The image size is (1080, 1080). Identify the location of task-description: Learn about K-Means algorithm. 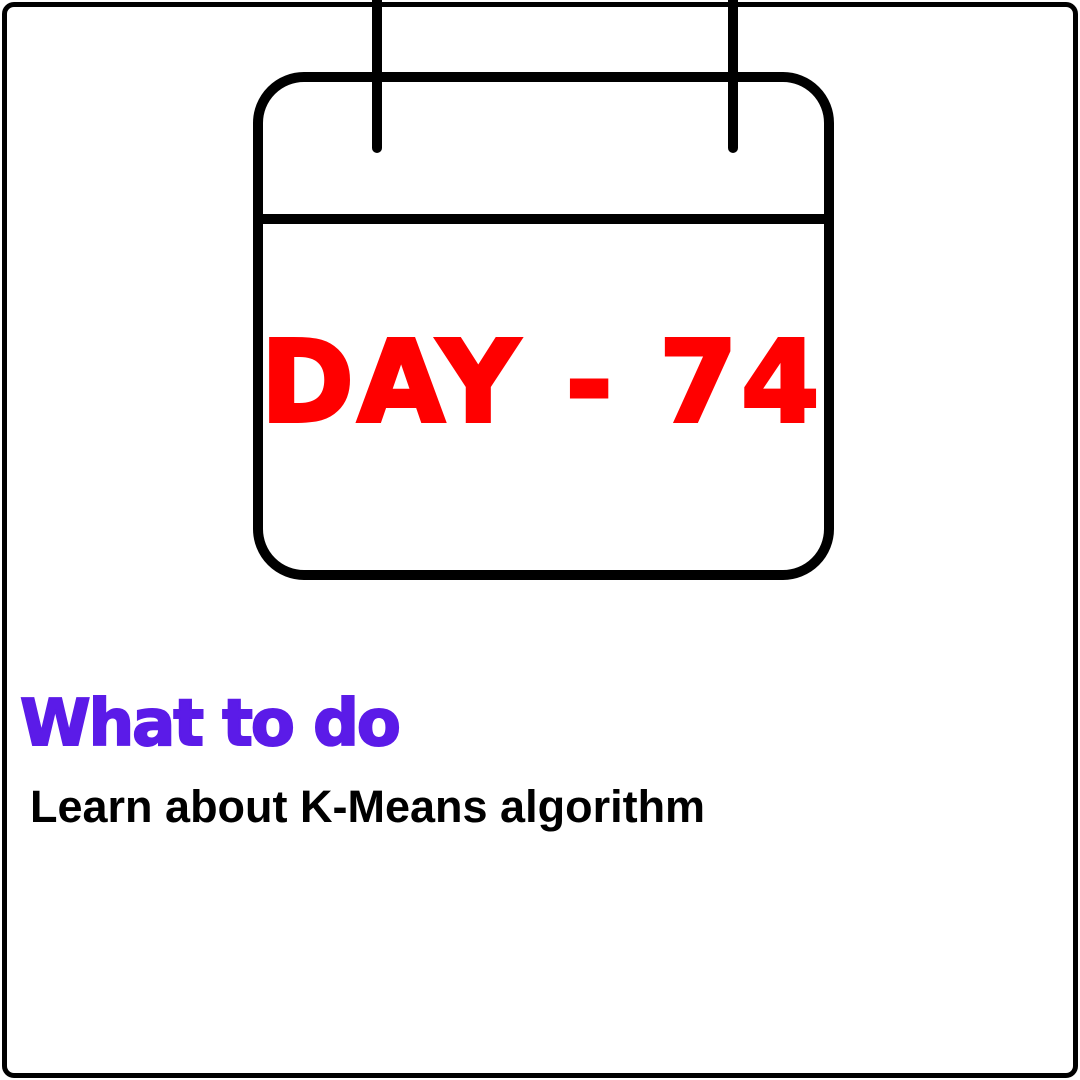
(368, 806).